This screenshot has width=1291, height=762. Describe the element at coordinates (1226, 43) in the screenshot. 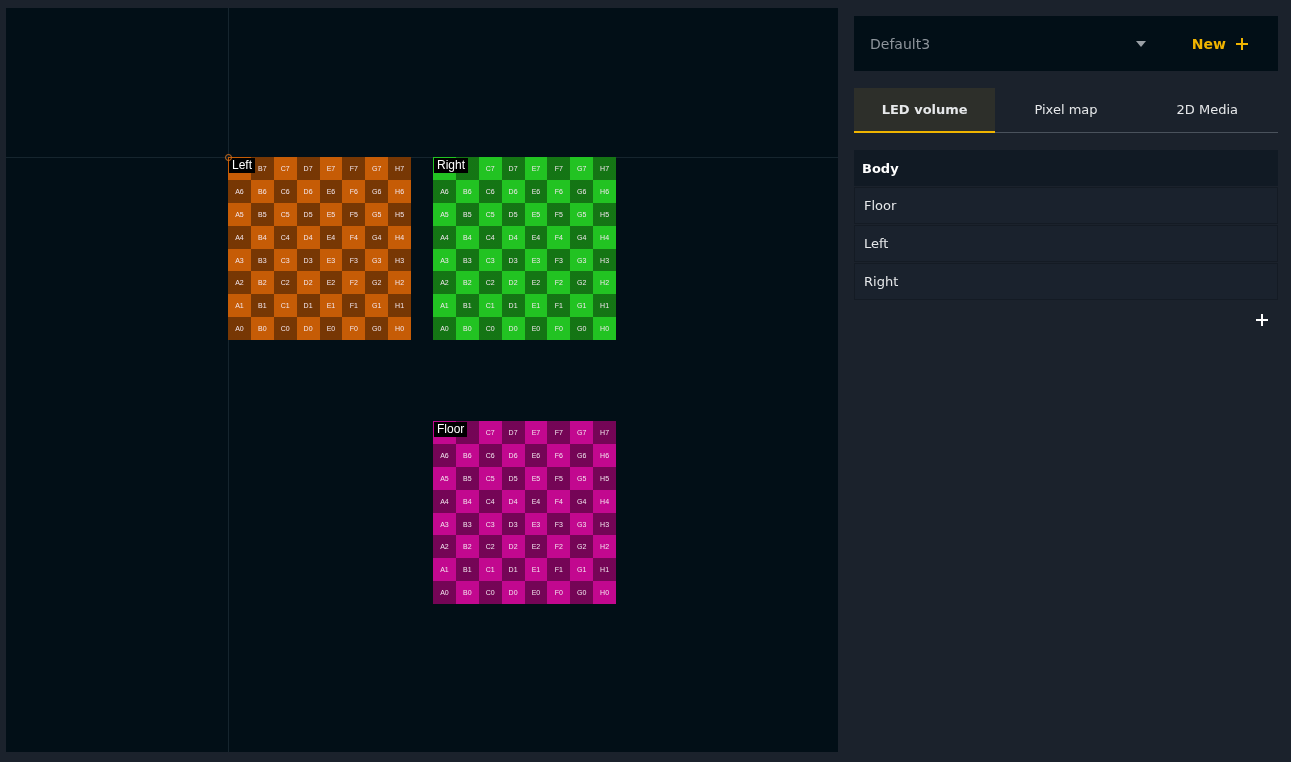

I see `new-button: New` at that location.